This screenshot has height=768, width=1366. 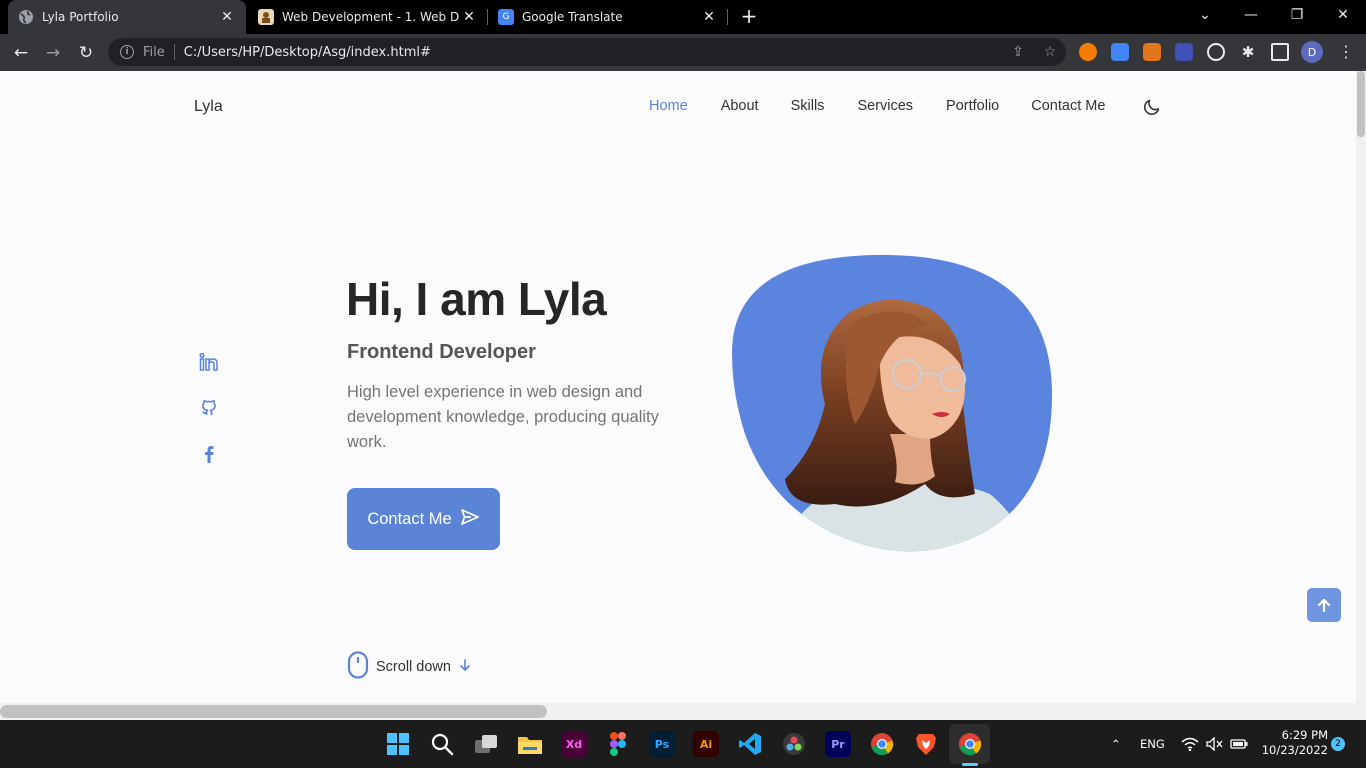 I want to click on back-icon: ←, so click(x=21, y=53).